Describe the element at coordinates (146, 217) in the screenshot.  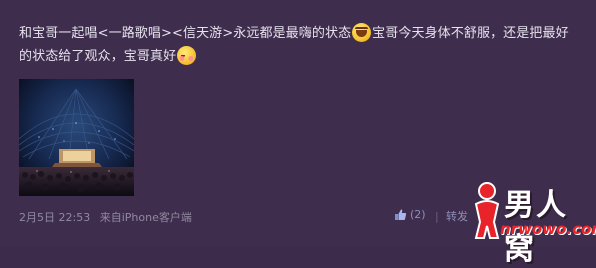
I see `post-source: 来自iPhone客户端` at that location.